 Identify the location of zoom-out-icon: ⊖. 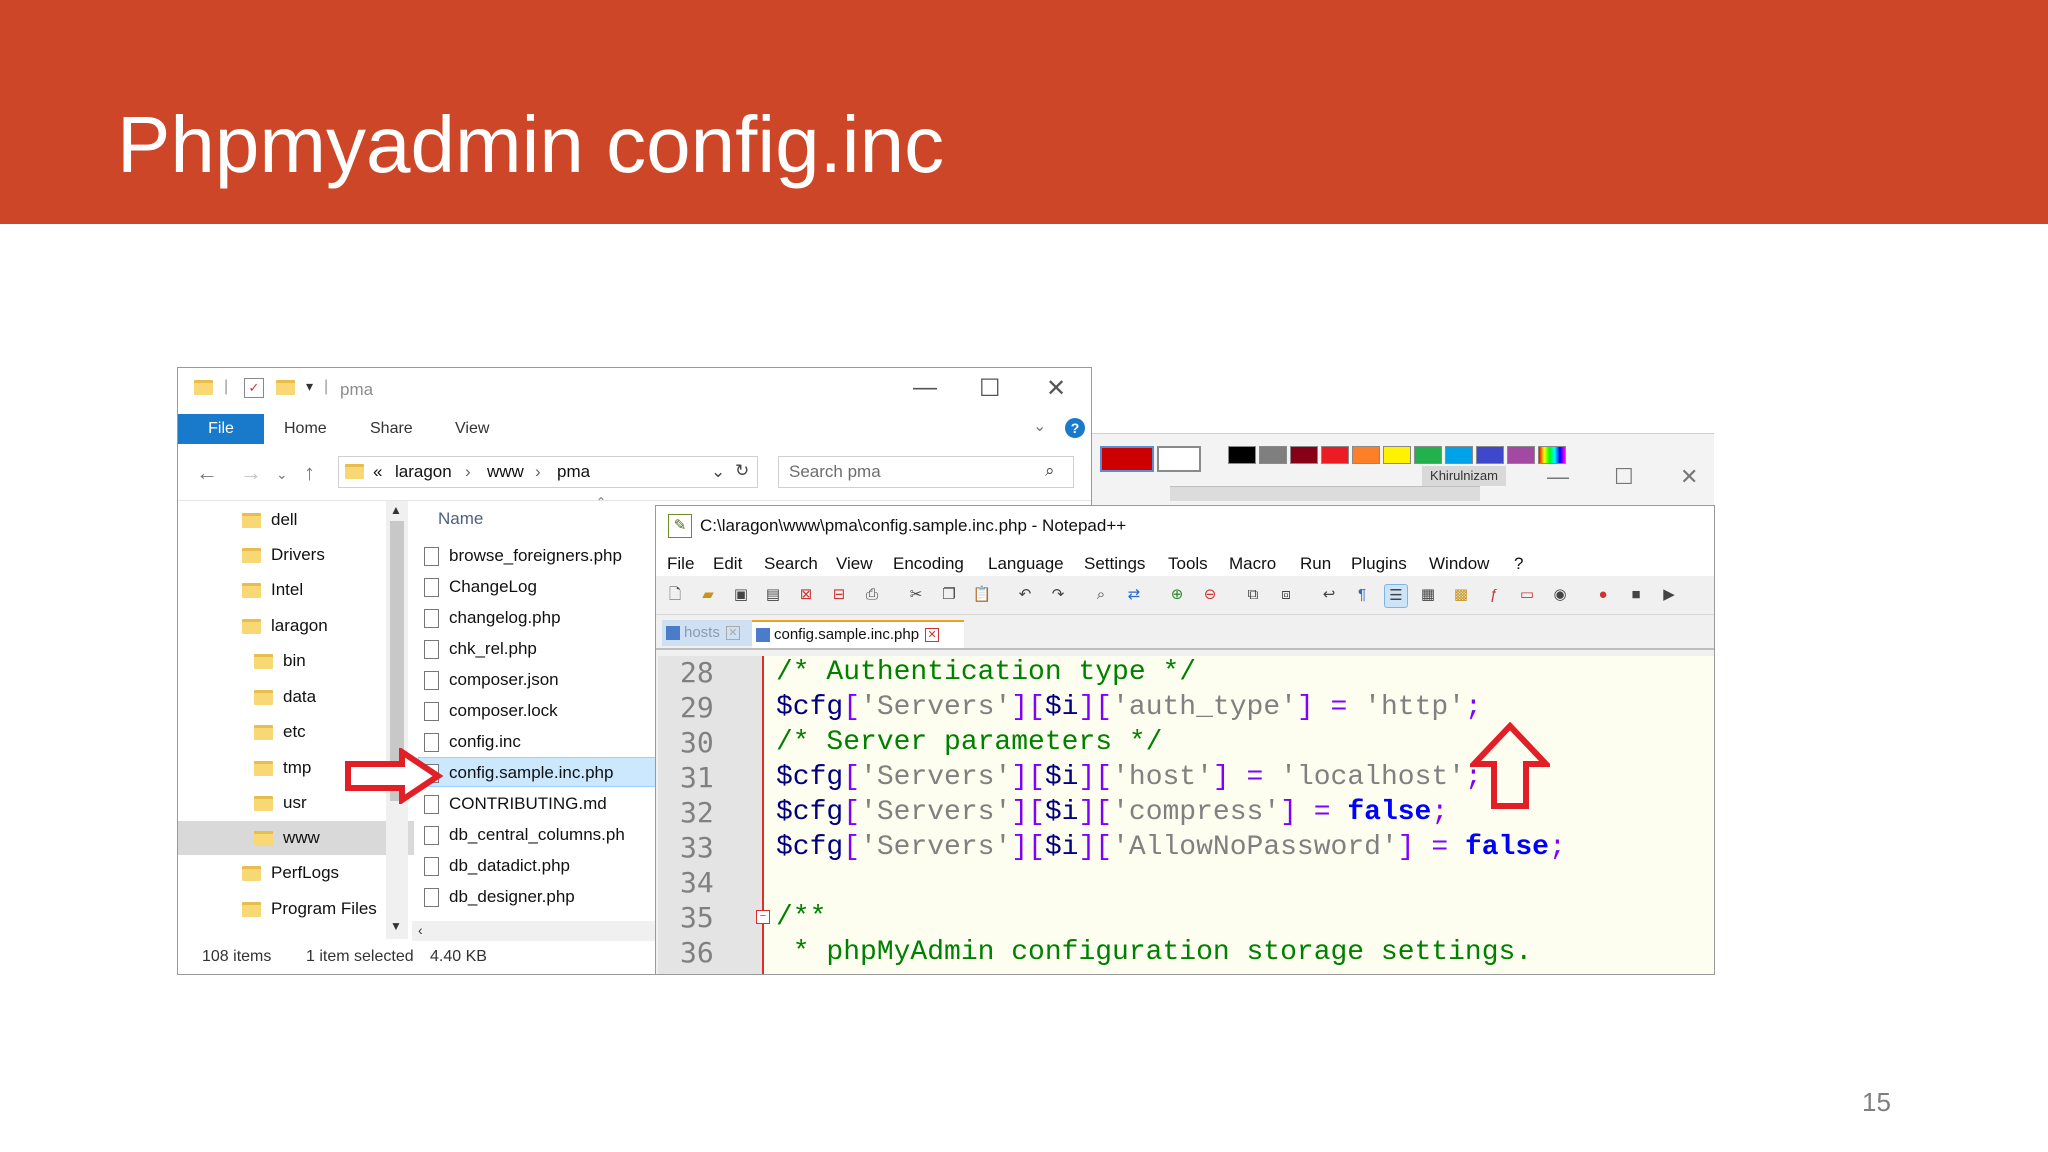
(1210, 595).